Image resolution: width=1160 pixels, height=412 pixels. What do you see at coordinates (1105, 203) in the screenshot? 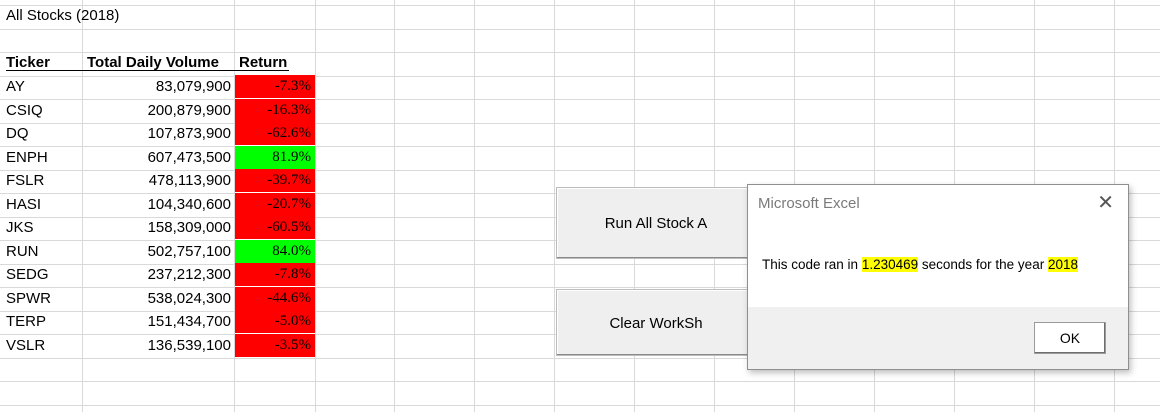
I see `close-icon: ✕` at bounding box center [1105, 203].